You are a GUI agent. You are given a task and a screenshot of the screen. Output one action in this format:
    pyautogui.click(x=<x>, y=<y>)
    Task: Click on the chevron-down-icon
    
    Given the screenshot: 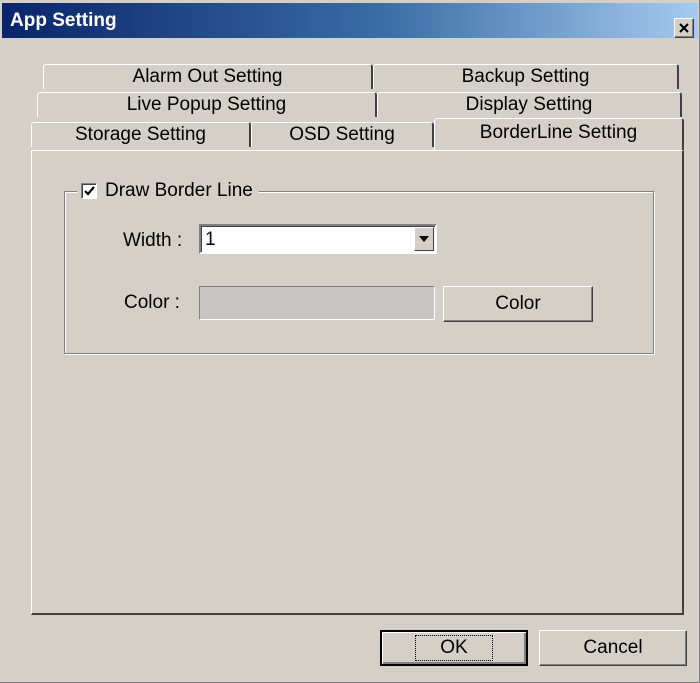 What is the action you would take?
    pyautogui.click(x=424, y=239)
    